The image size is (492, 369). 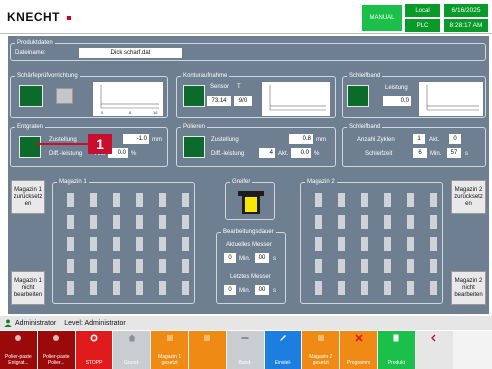 What do you see at coordinates (170, 350) in the screenshot?
I see `function-button-5: Magazin 1 gesetzt` at bounding box center [170, 350].